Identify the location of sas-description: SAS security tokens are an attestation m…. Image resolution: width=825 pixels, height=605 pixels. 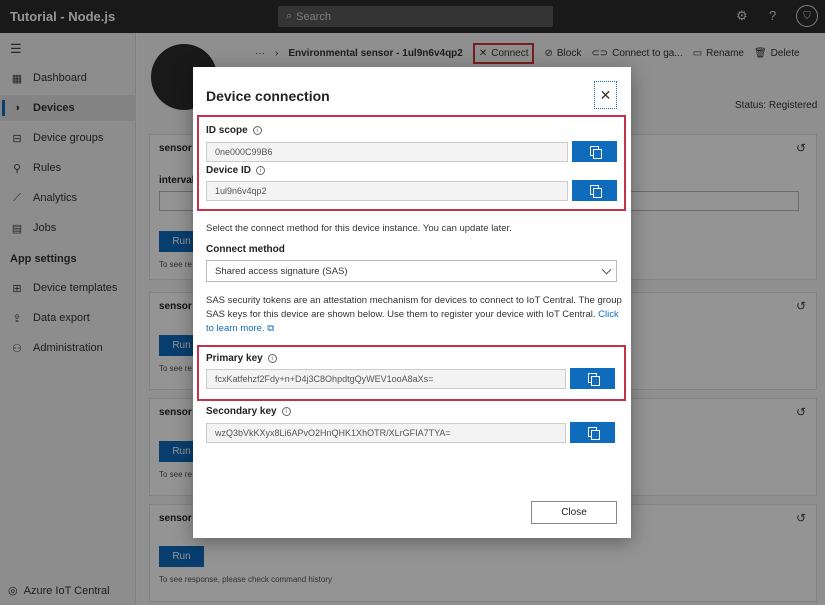
(414, 315).